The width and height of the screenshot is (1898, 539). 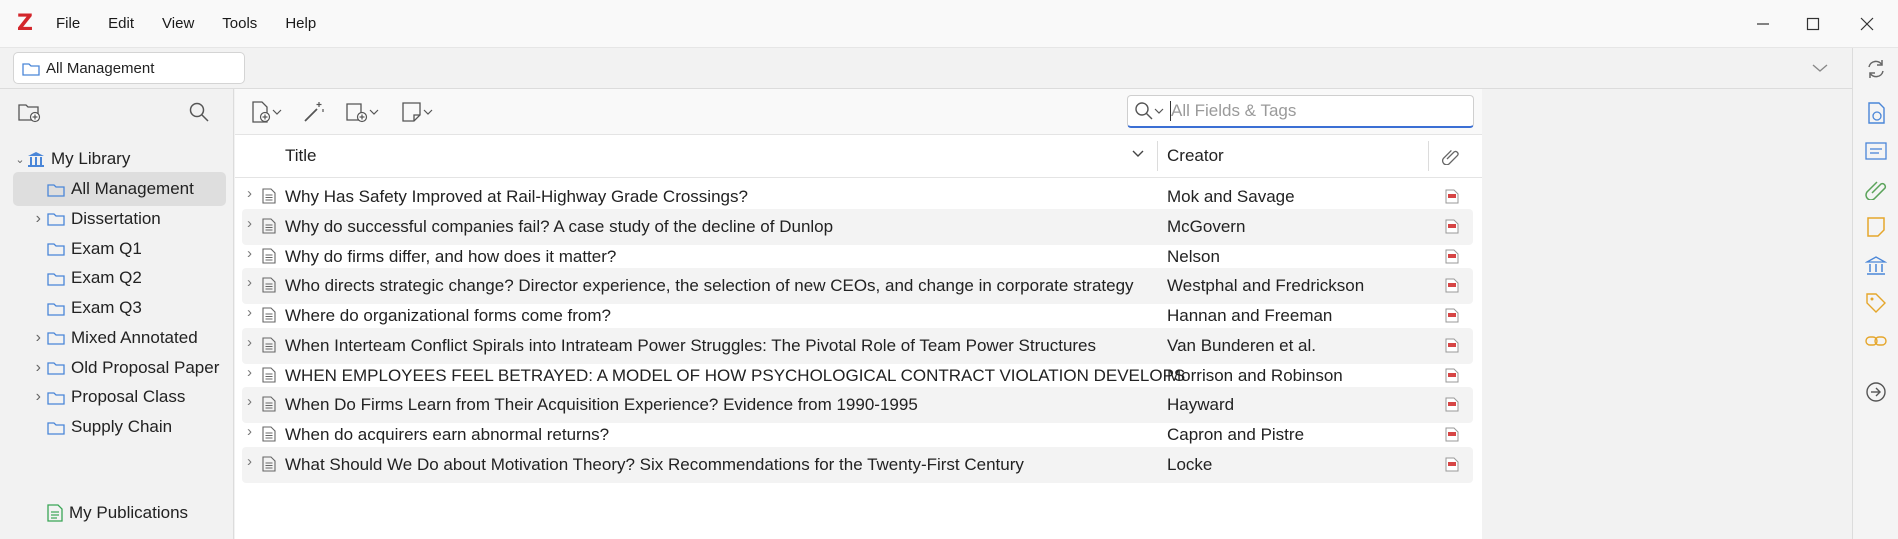 I want to click on close-button, so click(x=1867, y=24).